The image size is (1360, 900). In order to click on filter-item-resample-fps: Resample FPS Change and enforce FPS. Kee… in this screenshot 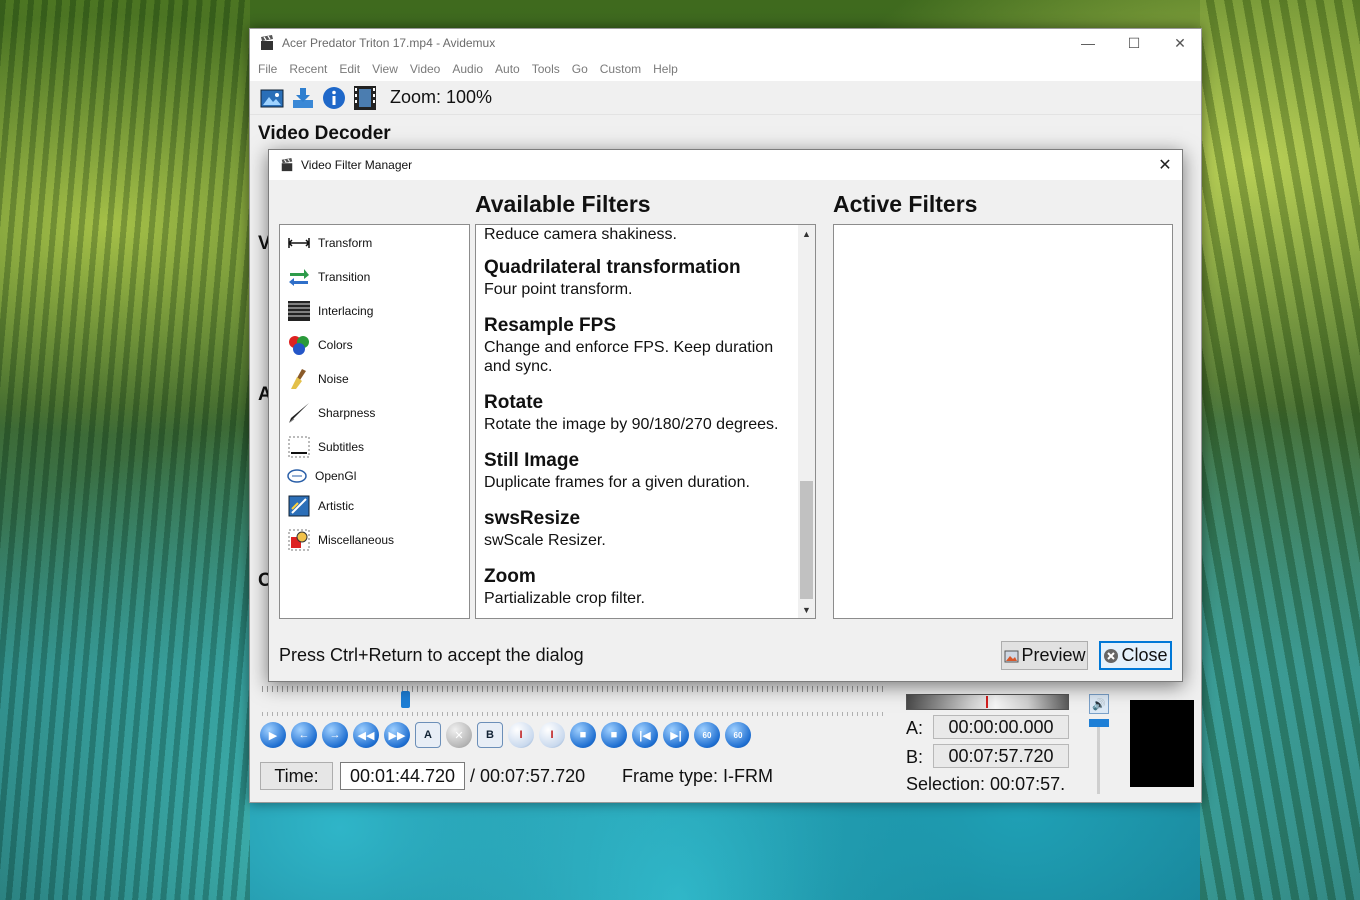, I will do `click(639, 345)`.